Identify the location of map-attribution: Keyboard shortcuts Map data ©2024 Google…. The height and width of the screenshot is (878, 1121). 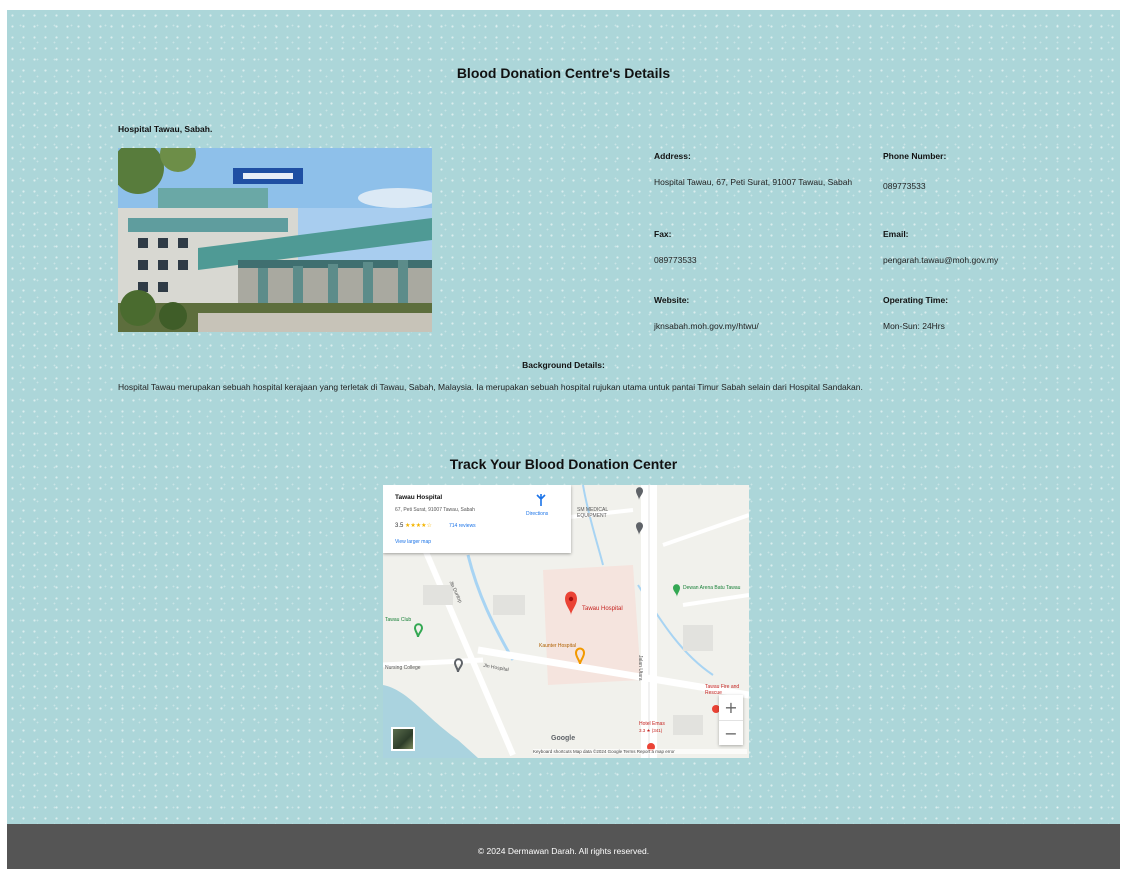
(640, 751).